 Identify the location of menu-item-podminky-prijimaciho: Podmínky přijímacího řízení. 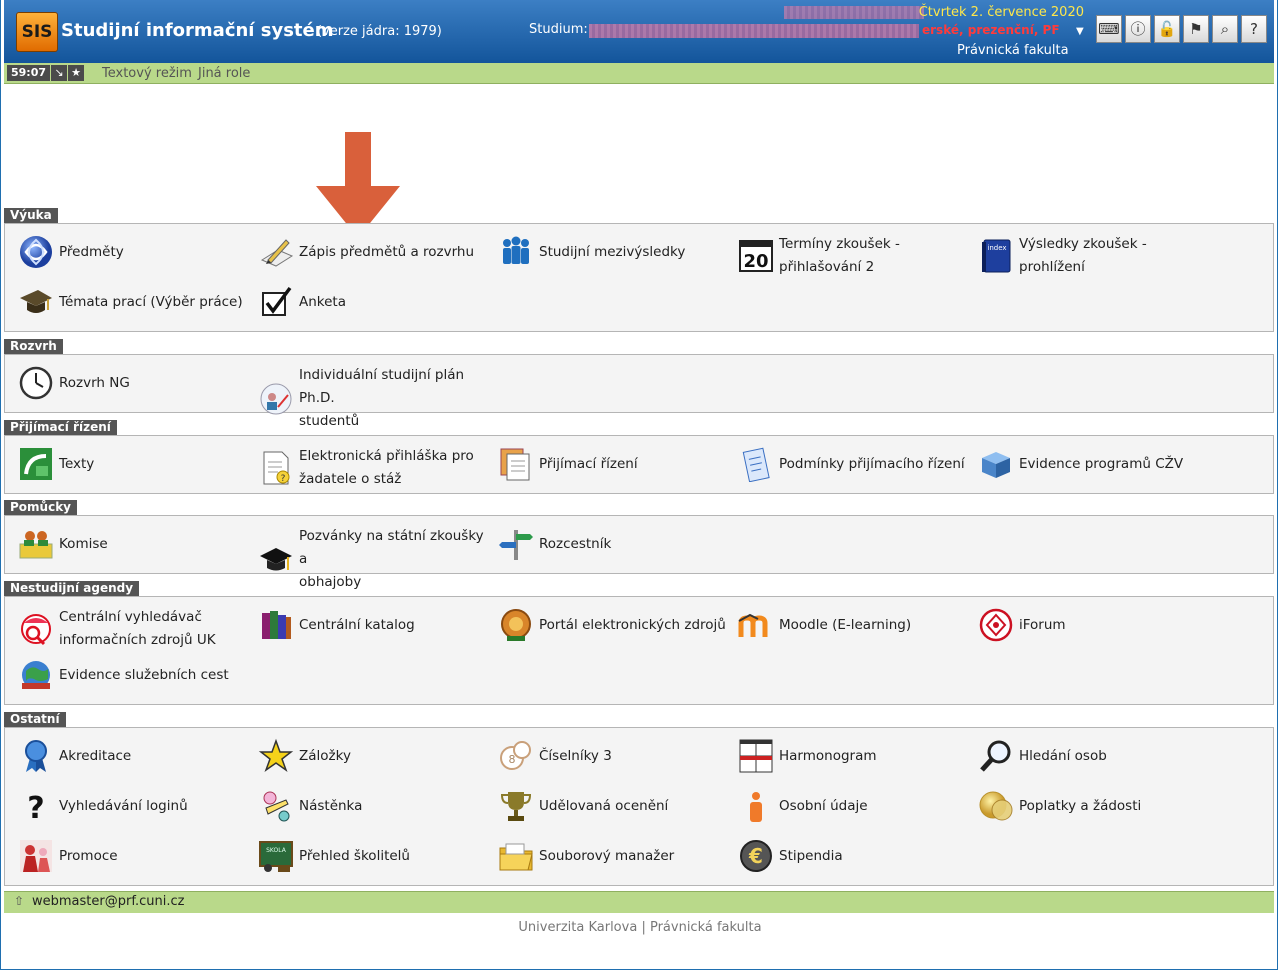
(854, 464).